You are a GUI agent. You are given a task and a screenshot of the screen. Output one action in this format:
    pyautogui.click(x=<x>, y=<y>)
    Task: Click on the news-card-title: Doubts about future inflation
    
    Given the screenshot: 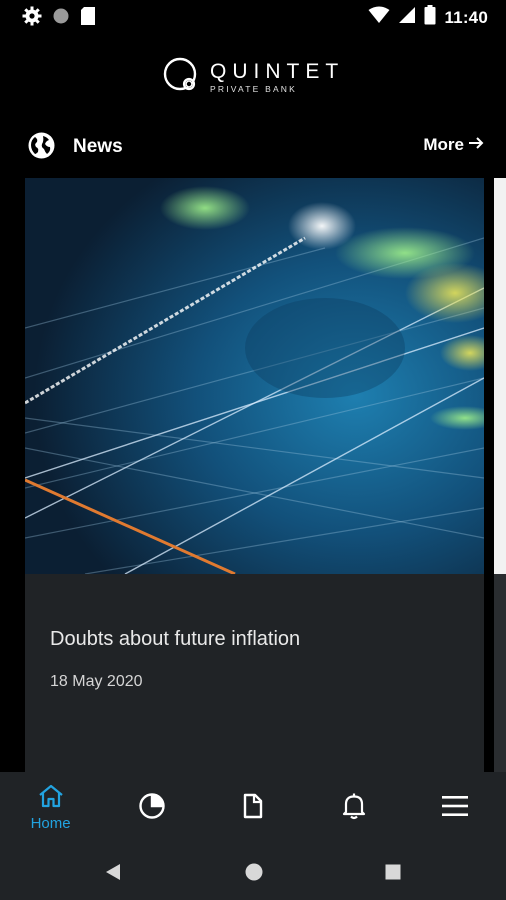 What is the action you would take?
    pyautogui.click(x=175, y=639)
    